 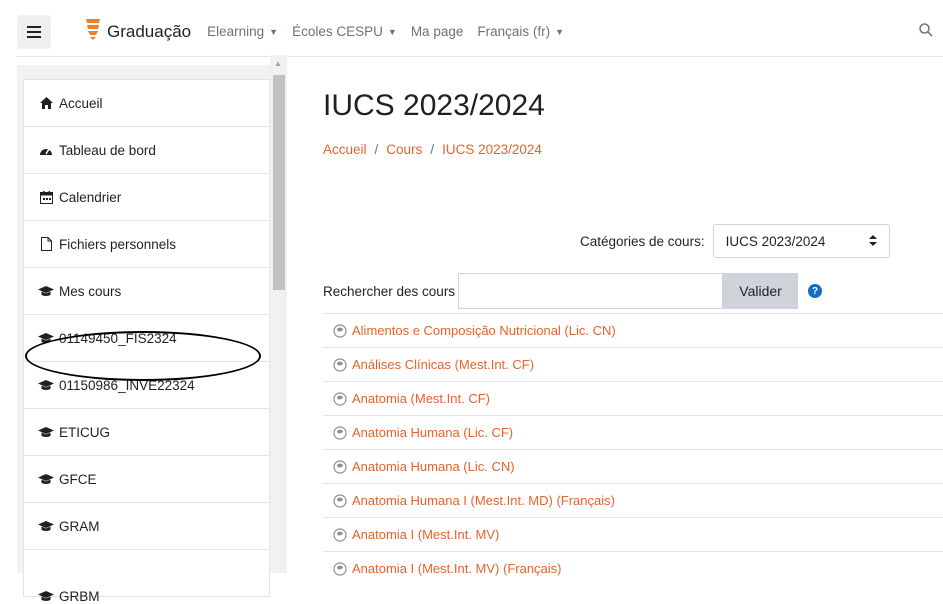 I want to click on search-icon, so click(x=926, y=32).